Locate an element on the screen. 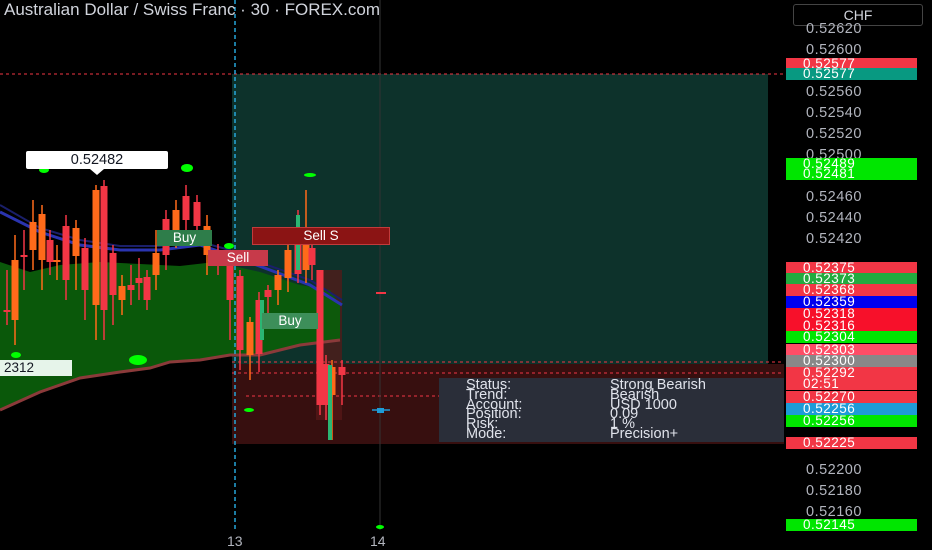 The image size is (932, 550). price-badge: 0.52225 is located at coordinates (851, 442).